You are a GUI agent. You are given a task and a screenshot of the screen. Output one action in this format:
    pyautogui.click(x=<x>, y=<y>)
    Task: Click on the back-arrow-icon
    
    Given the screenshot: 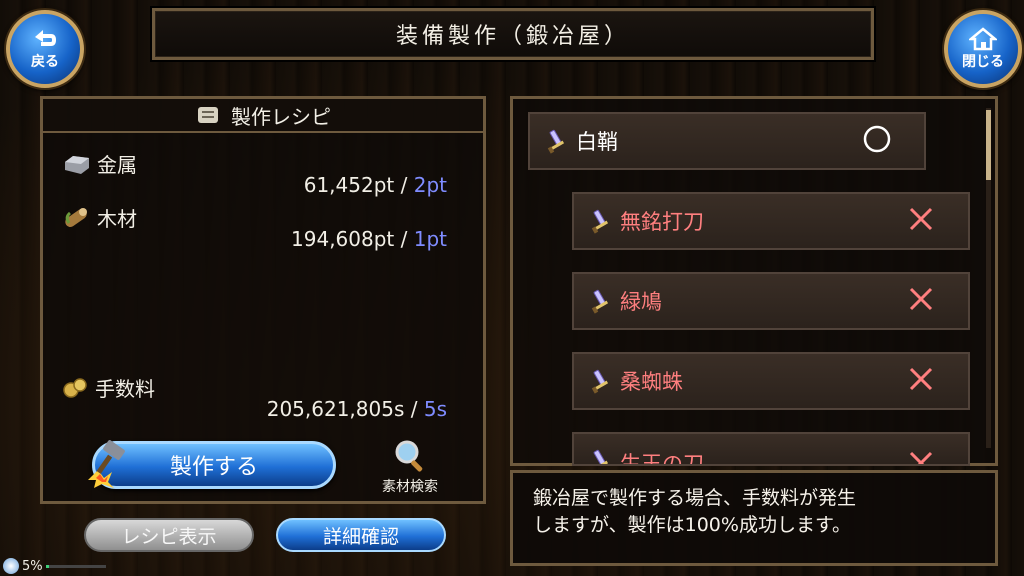 What is the action you would take?
    pyautogui.click(x=45, y=38)
    